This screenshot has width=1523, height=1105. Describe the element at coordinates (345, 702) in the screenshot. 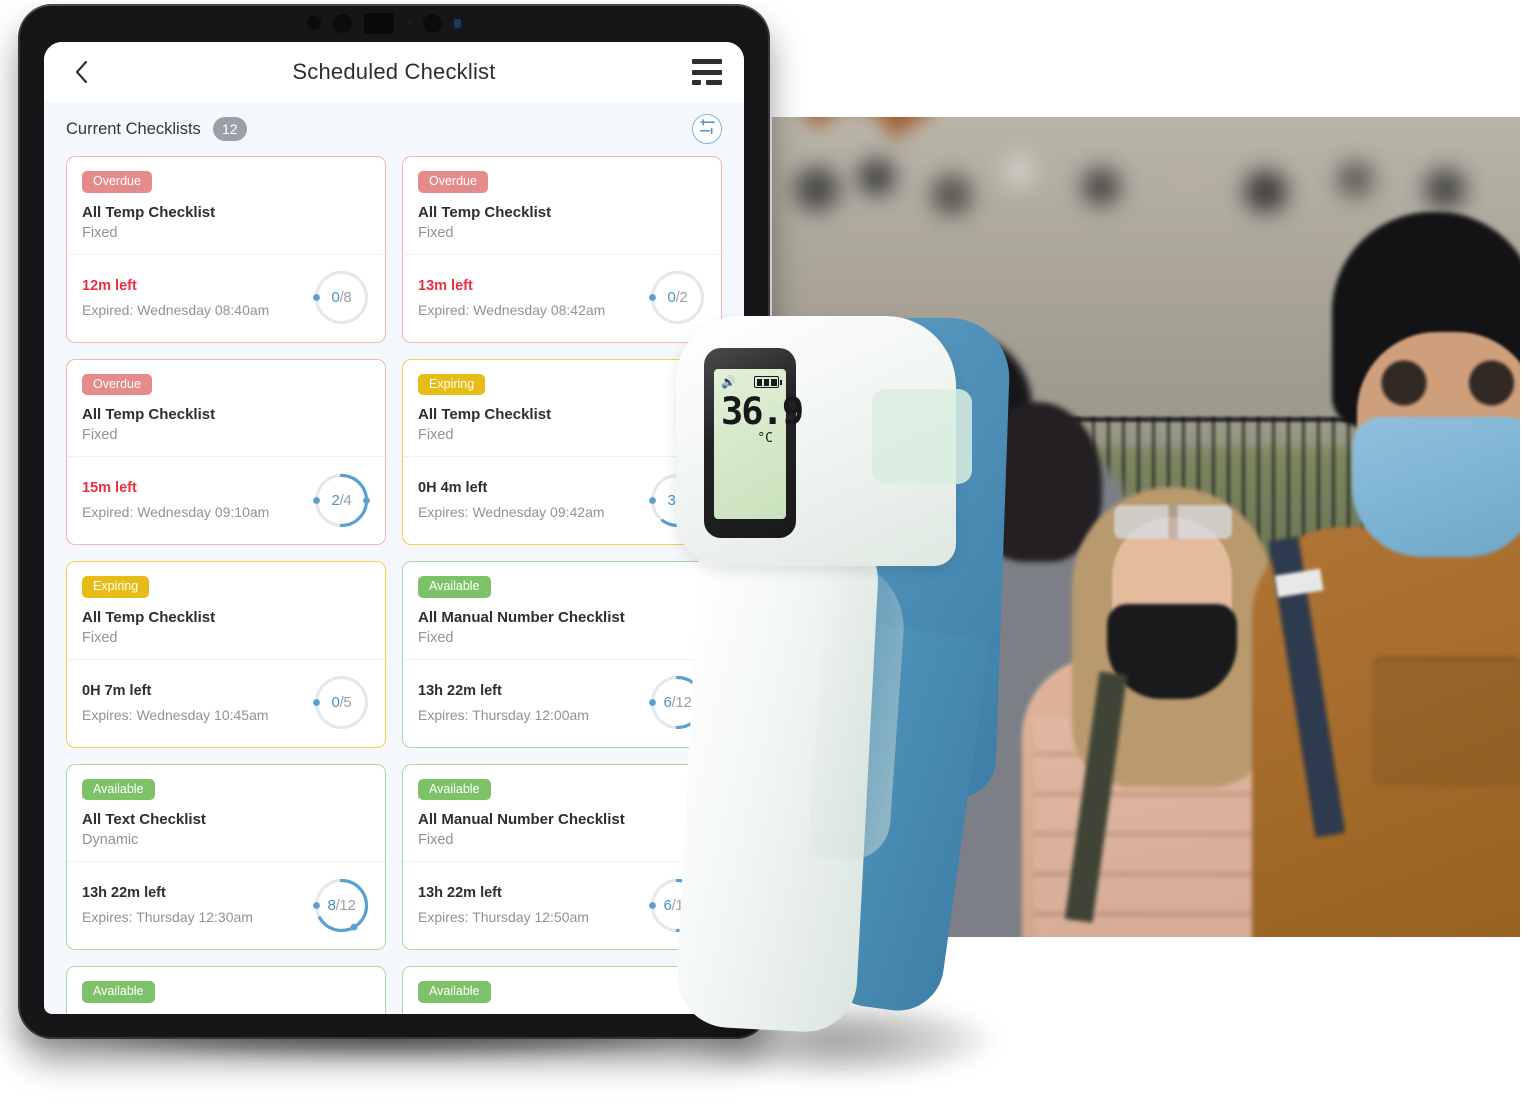

I see `progress-total: /5` at that location.